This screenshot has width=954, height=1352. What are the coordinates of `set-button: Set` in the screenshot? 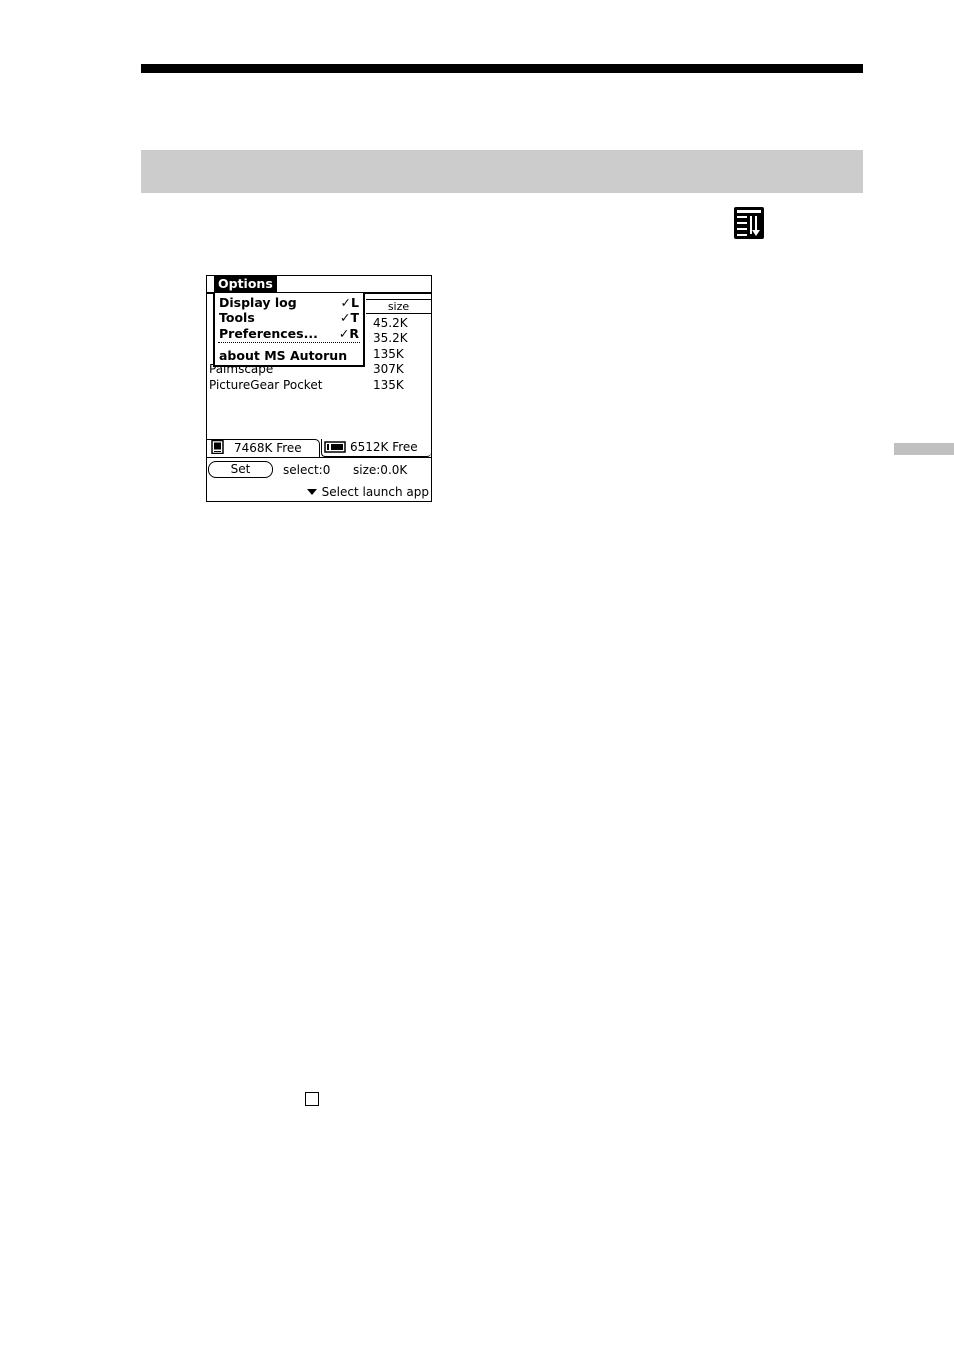 It's located at (240, 469).